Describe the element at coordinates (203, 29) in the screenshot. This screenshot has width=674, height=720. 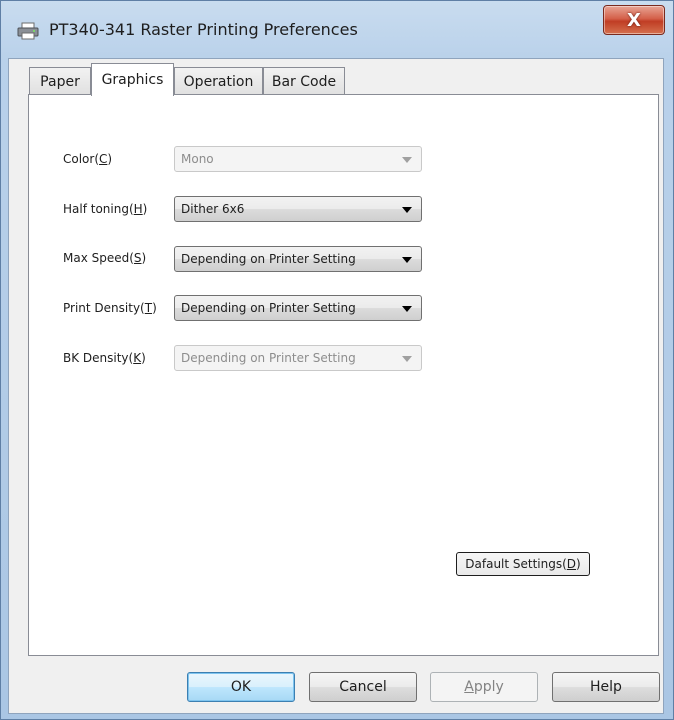
I see `window-title: PT340-341 Raster Printing Preferences` at that location.